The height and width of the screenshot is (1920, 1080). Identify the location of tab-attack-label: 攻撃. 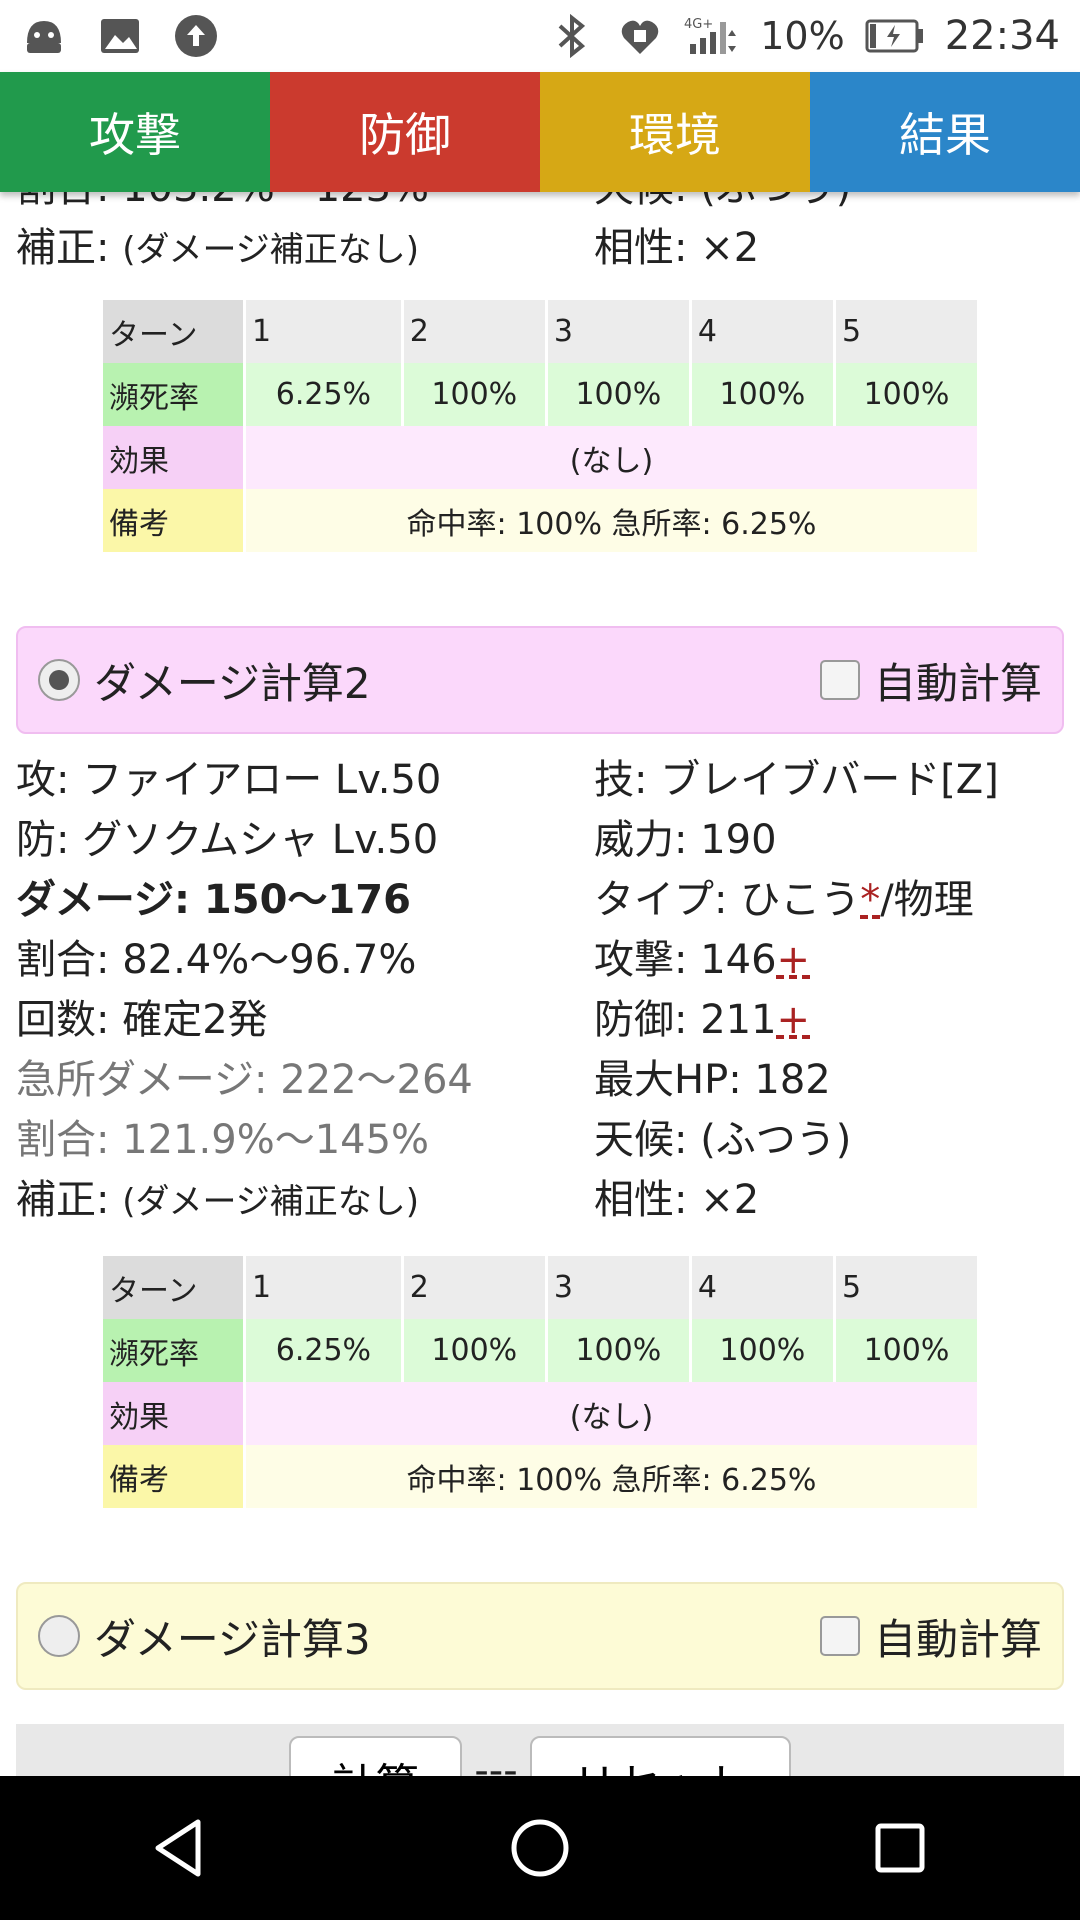
(135, 135).